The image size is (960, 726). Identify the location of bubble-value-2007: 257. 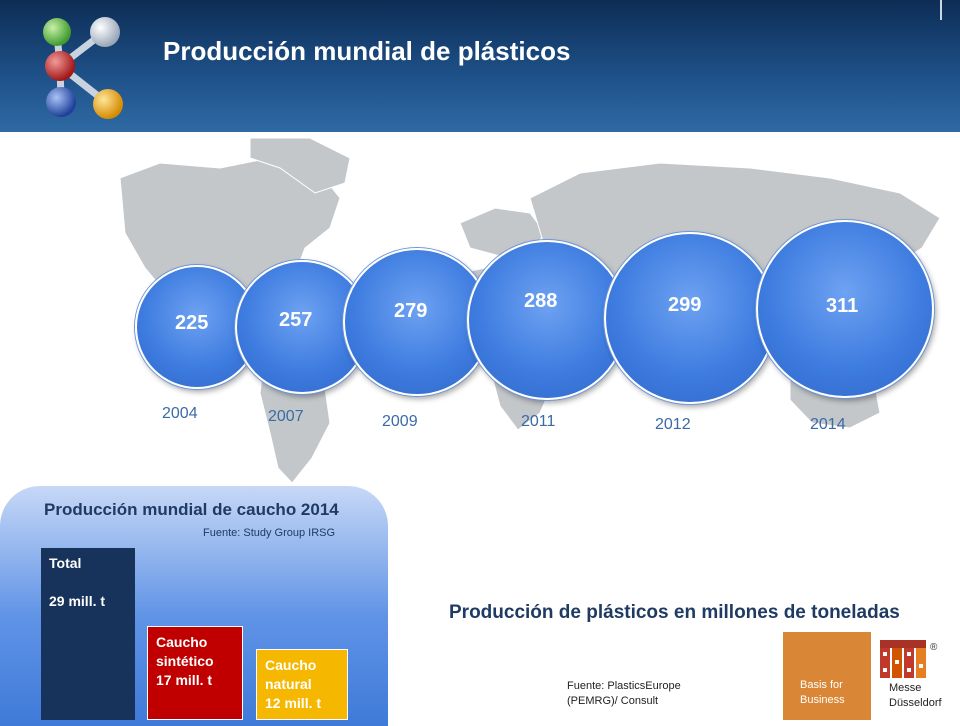
(296, 320).